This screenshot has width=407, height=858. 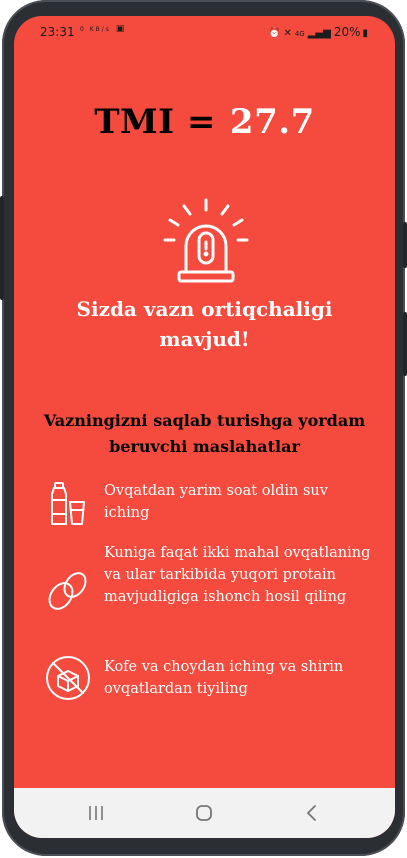 I want to click on side-button-left, so click(x=2, y=248).